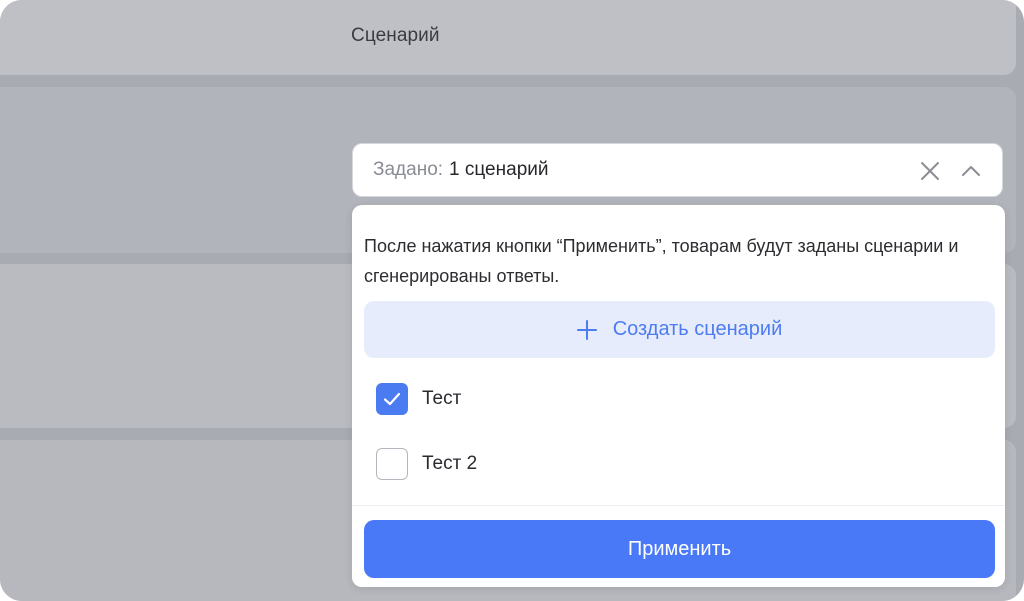 Image resolution: width=1024 pixels, height=601 pixels. I want to click on create-scenario-button: Создать сценарий, so click(679, 329).